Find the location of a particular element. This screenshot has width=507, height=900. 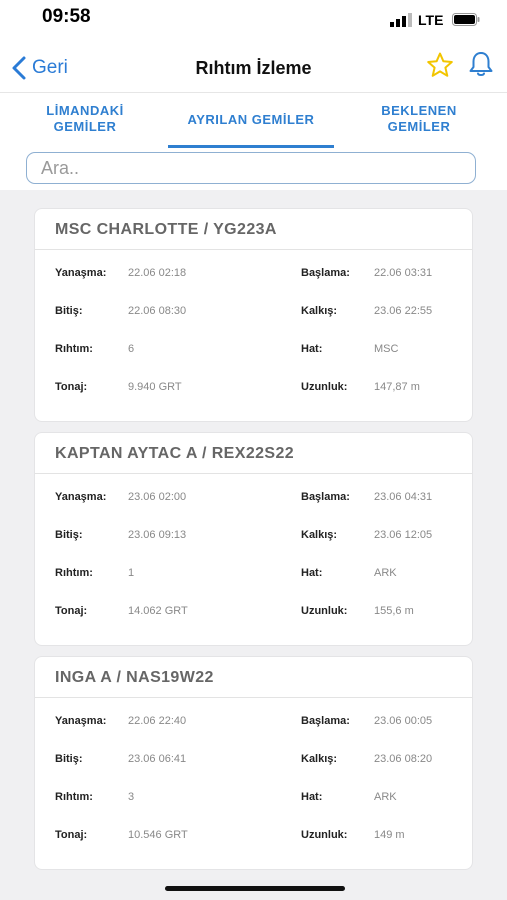

departure-value: 23.06 08:20 is located at coordinates (403, 759).